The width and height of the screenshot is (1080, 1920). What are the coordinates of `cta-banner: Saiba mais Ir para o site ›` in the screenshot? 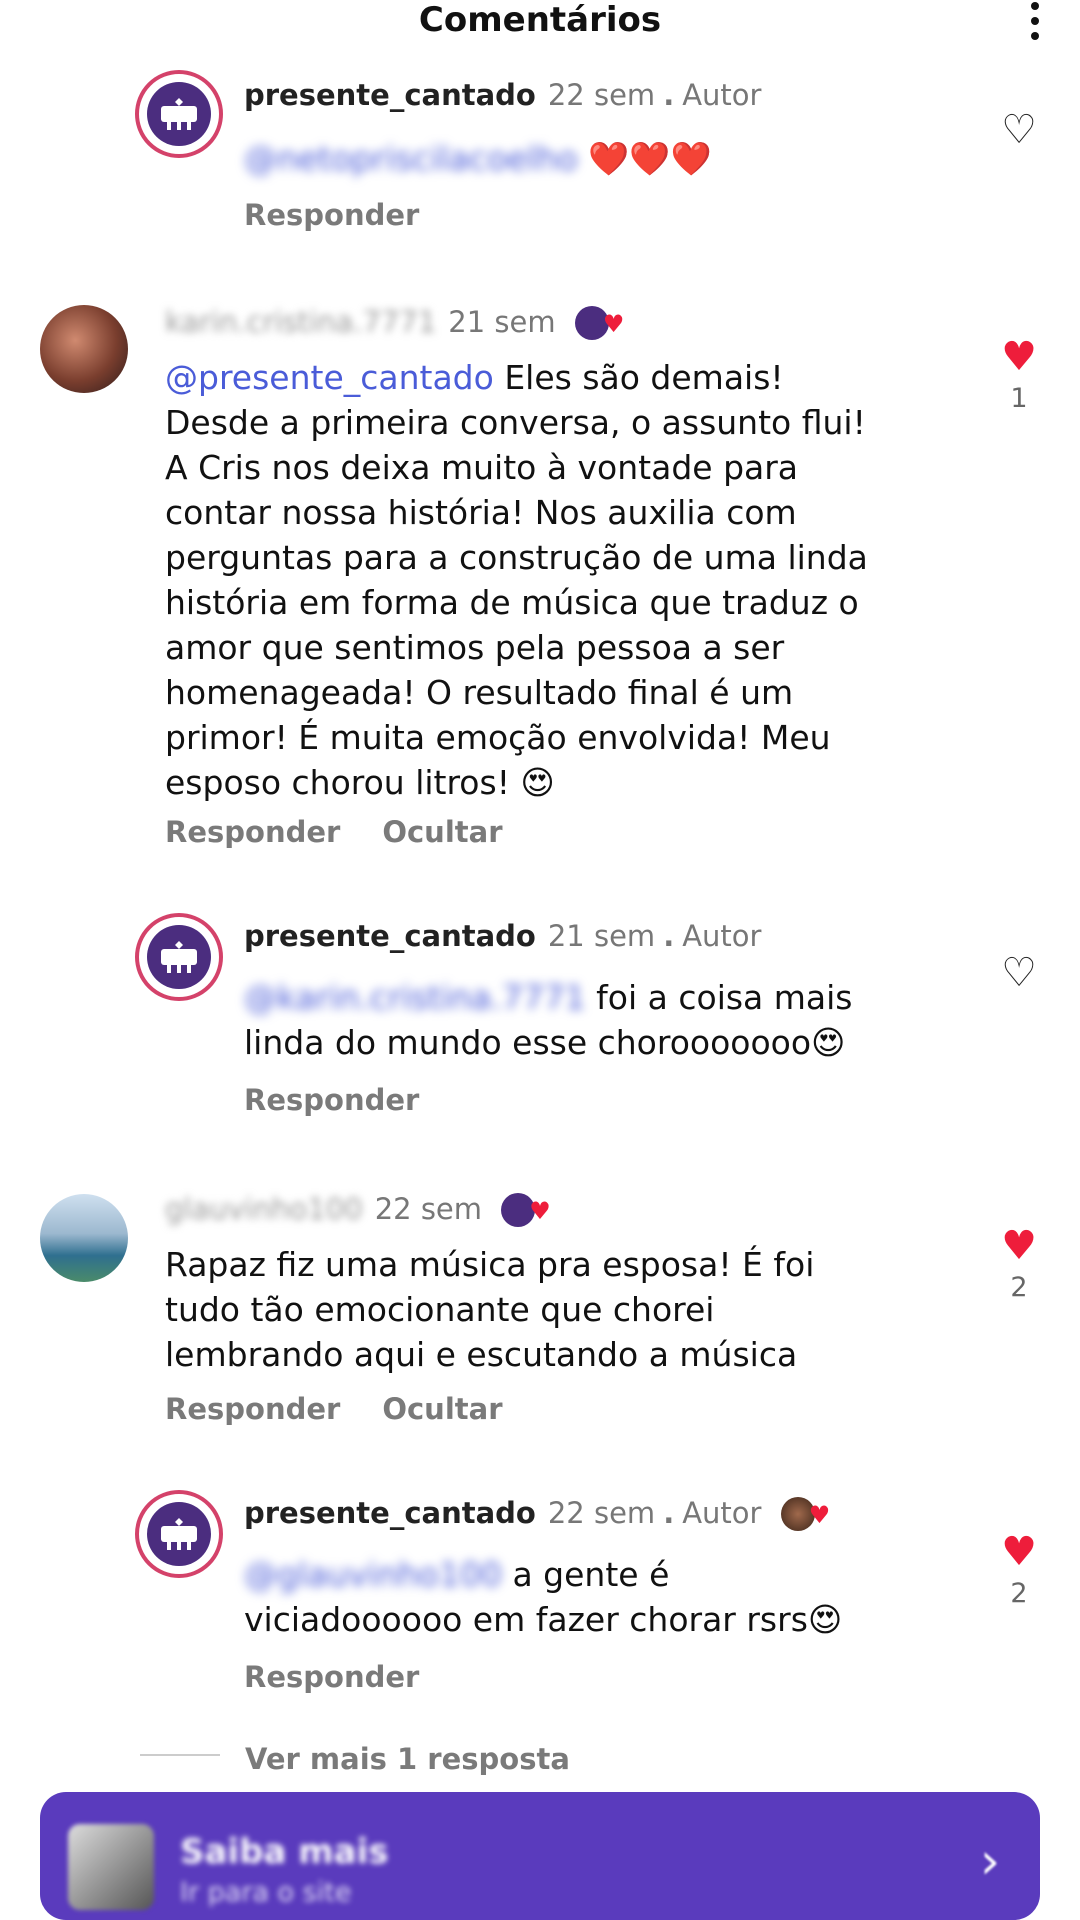 It's located at (540, 1856).